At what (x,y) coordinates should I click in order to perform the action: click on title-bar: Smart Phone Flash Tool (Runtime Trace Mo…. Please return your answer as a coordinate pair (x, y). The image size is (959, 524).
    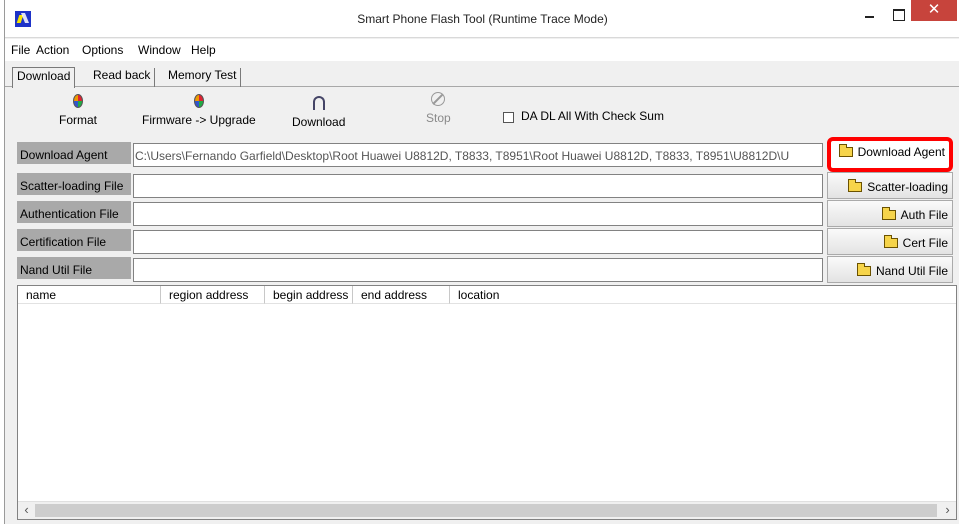
    Looking at the image, I should click on (482, 19).